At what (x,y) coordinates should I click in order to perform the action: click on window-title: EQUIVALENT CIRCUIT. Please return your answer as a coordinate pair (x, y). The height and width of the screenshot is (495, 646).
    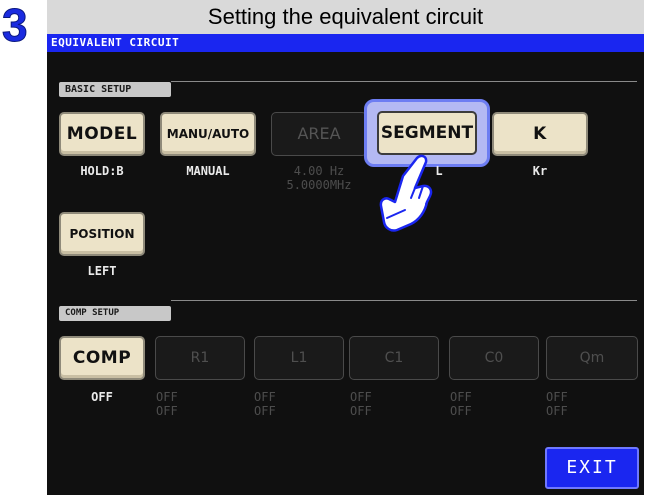
    Looking at the image, I should click on (115, 42).